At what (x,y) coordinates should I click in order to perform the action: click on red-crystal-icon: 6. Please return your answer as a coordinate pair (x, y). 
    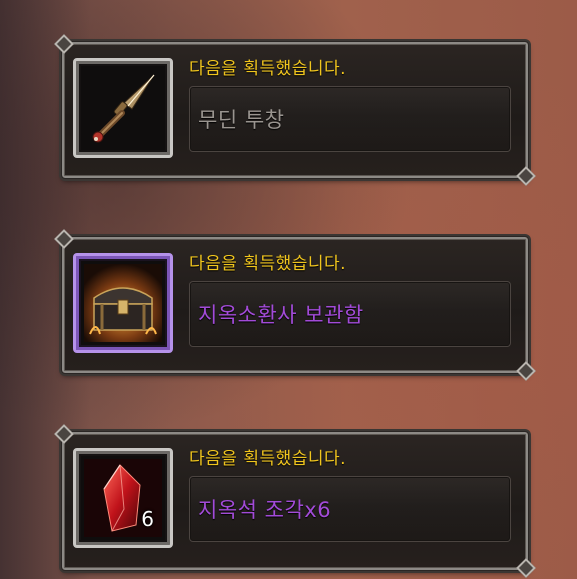
    Looking at the image, I should click on (123, 498).